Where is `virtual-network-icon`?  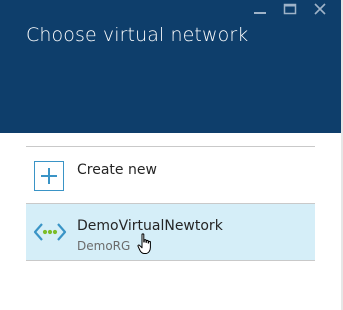
virtual-network-icon is located at coordinates (50, 232).